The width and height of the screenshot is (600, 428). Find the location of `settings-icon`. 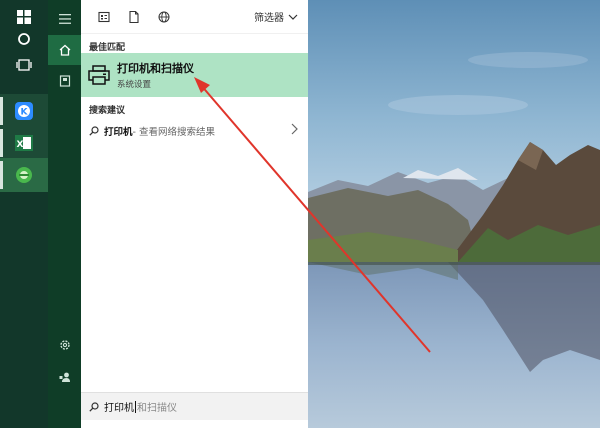

settings-icon is located at coordinates (64, 345).